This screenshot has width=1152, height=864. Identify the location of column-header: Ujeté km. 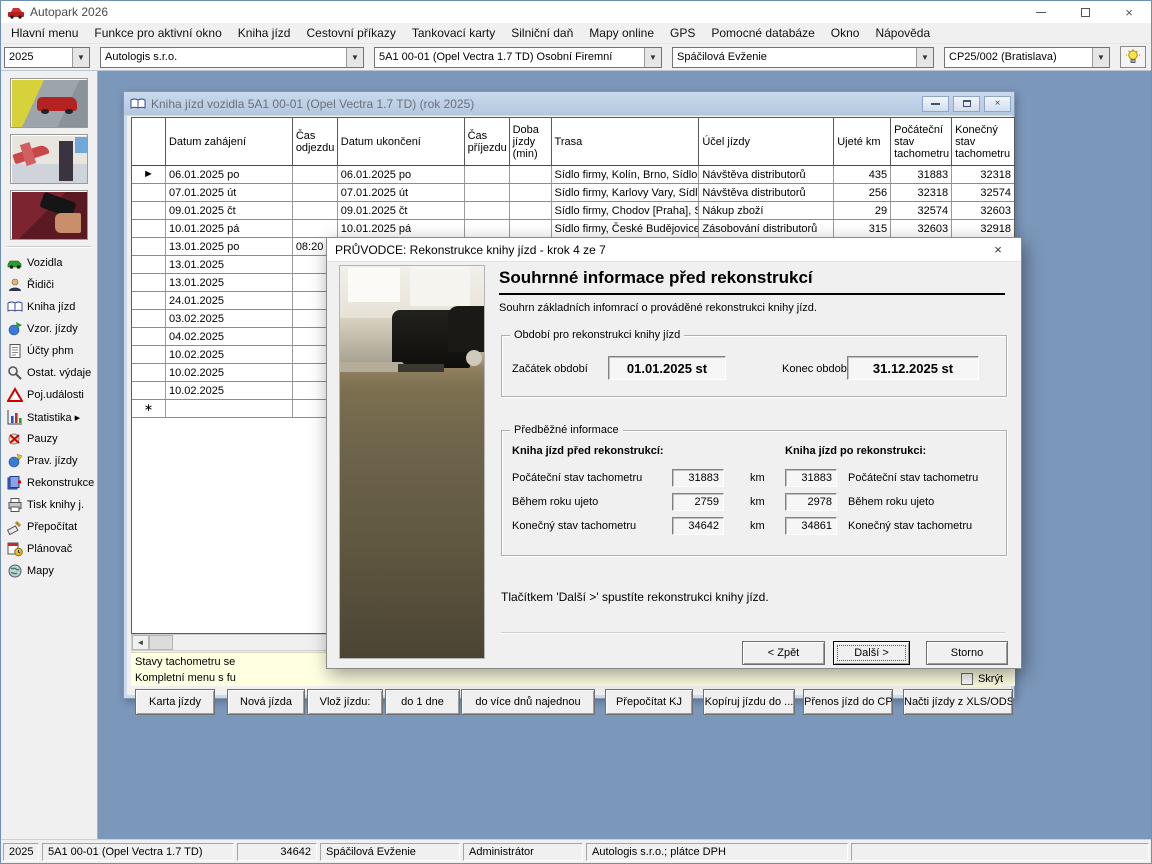
(863, 141).